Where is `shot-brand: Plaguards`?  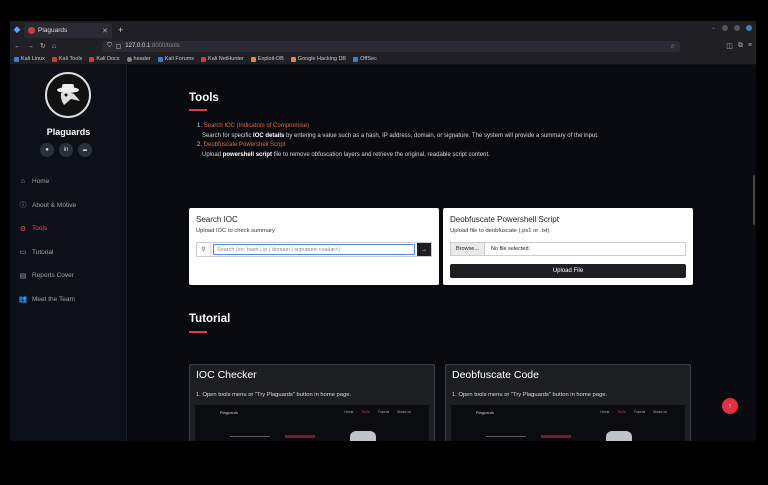
shot-brand: Plaguards is located at coordinates (485, 412).